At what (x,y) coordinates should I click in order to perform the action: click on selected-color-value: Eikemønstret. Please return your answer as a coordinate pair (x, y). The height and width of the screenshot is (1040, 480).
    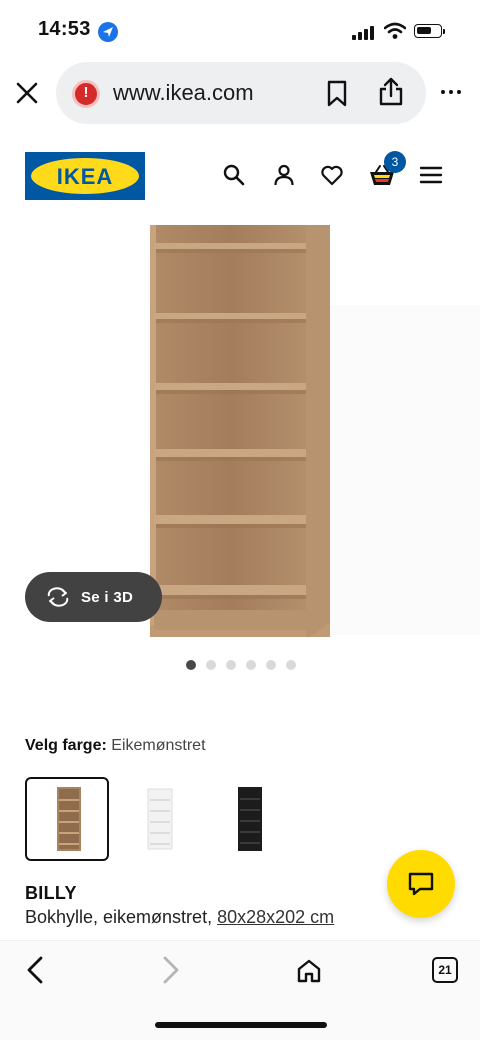
    Looking at the image, I should click on (158, 745).